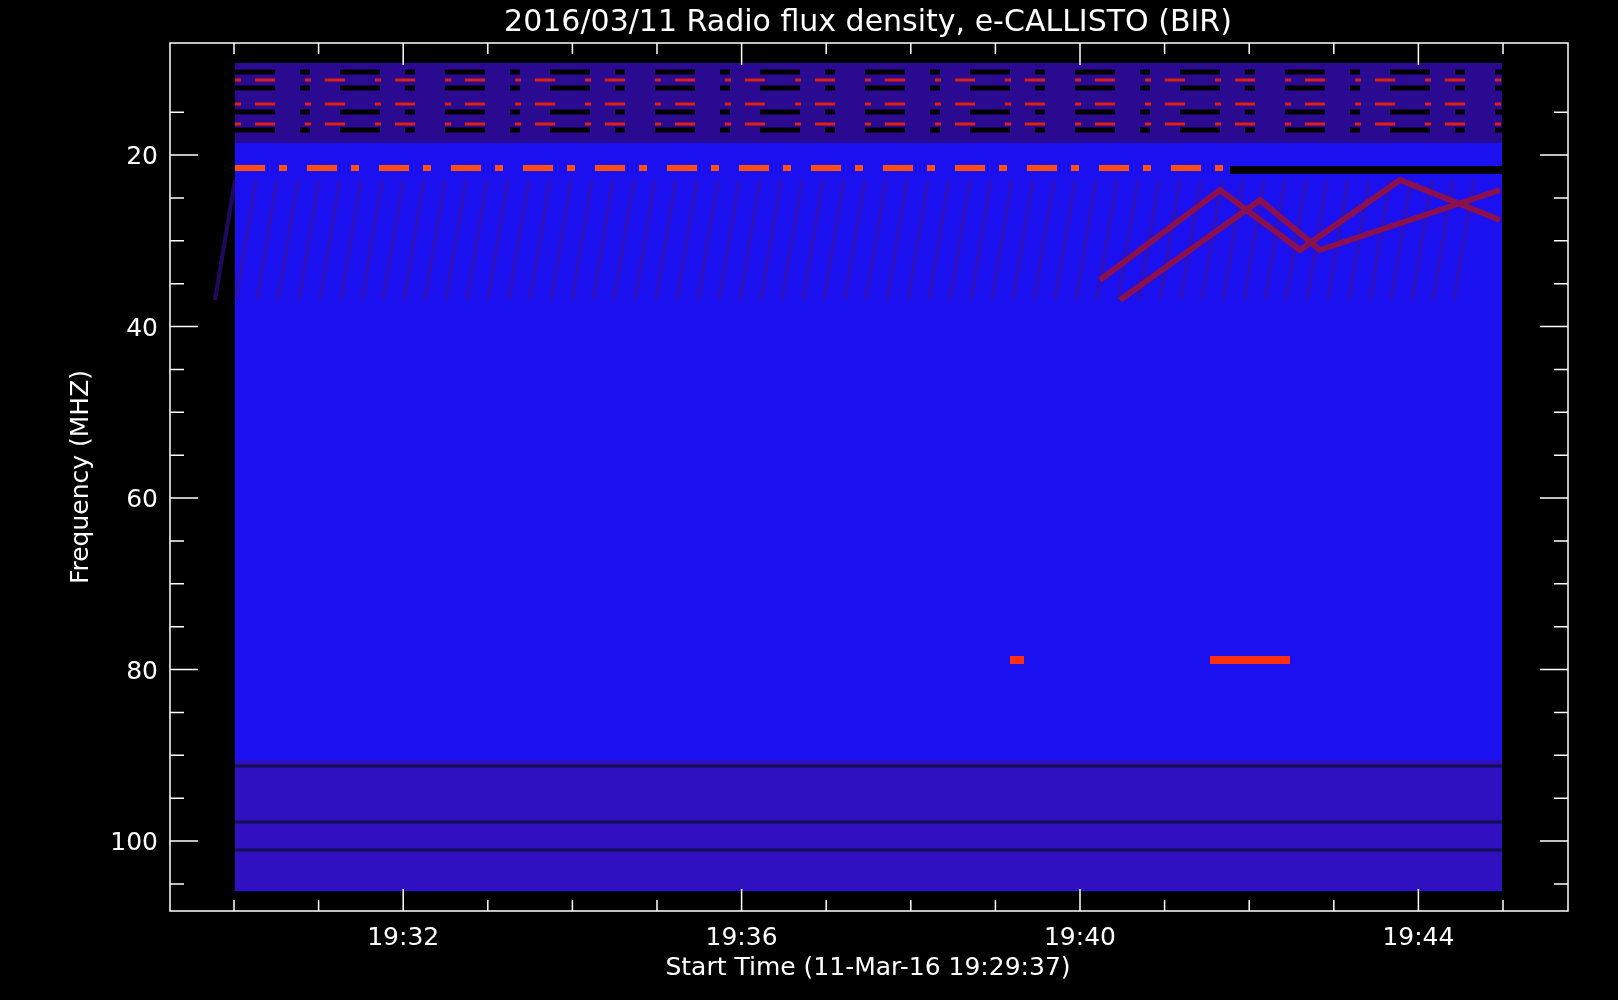 The height and width of the screenshot is (1000, 1618). Describe the element at coordinates (142, 498) in the screenshot. I see `y-tick-label: 60` at that location.